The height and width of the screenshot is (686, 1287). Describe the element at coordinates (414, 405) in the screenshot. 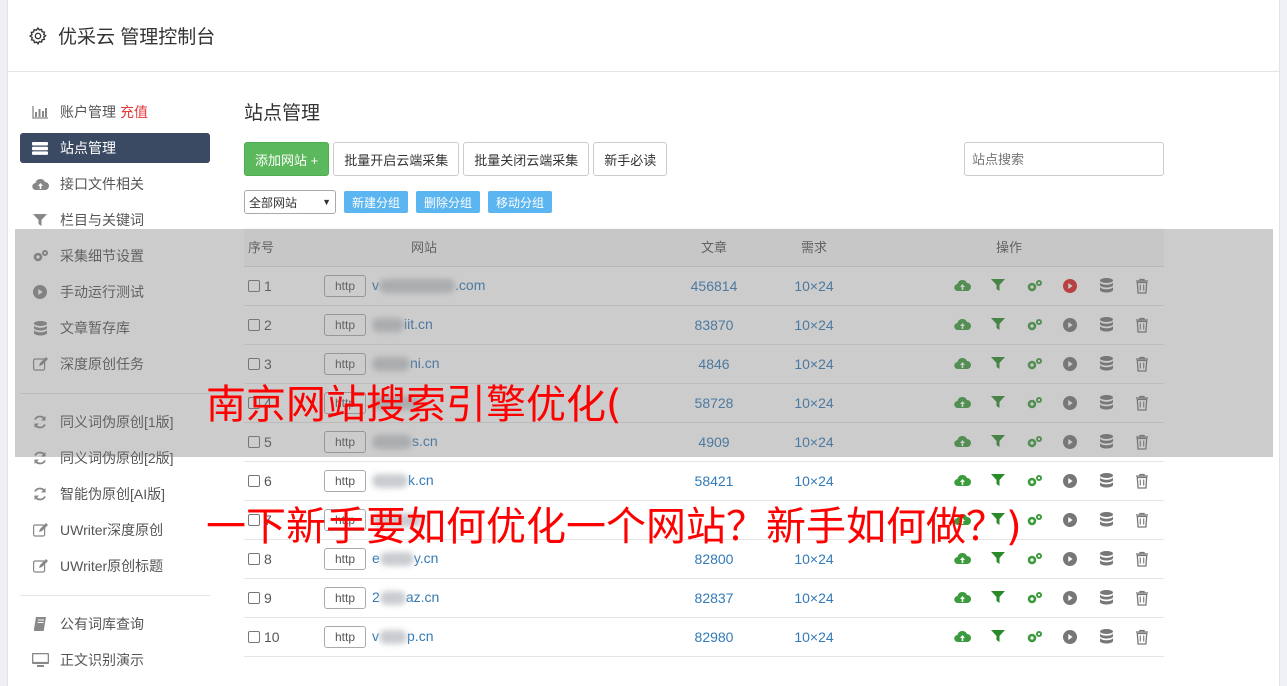

I see `overlay-title-line-1: 南京网站搜索引擎优化(` at that location.